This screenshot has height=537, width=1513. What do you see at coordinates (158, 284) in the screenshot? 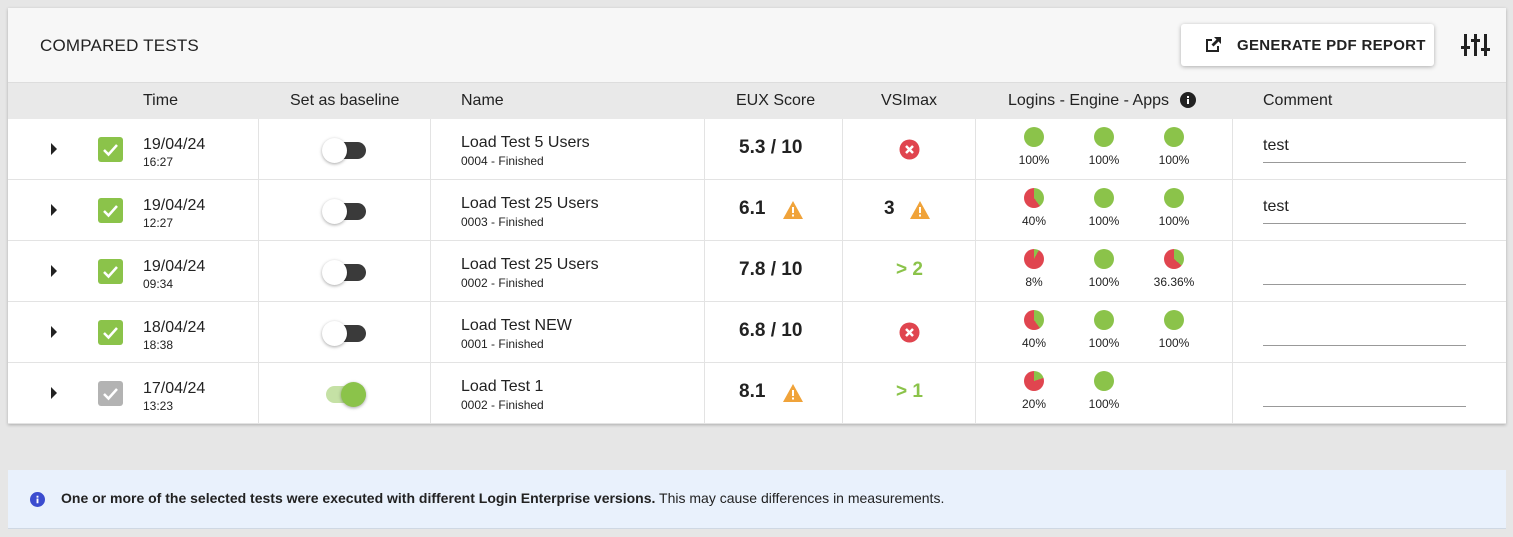
I see `row-time: 09:34` at bounding box center [158, 284].